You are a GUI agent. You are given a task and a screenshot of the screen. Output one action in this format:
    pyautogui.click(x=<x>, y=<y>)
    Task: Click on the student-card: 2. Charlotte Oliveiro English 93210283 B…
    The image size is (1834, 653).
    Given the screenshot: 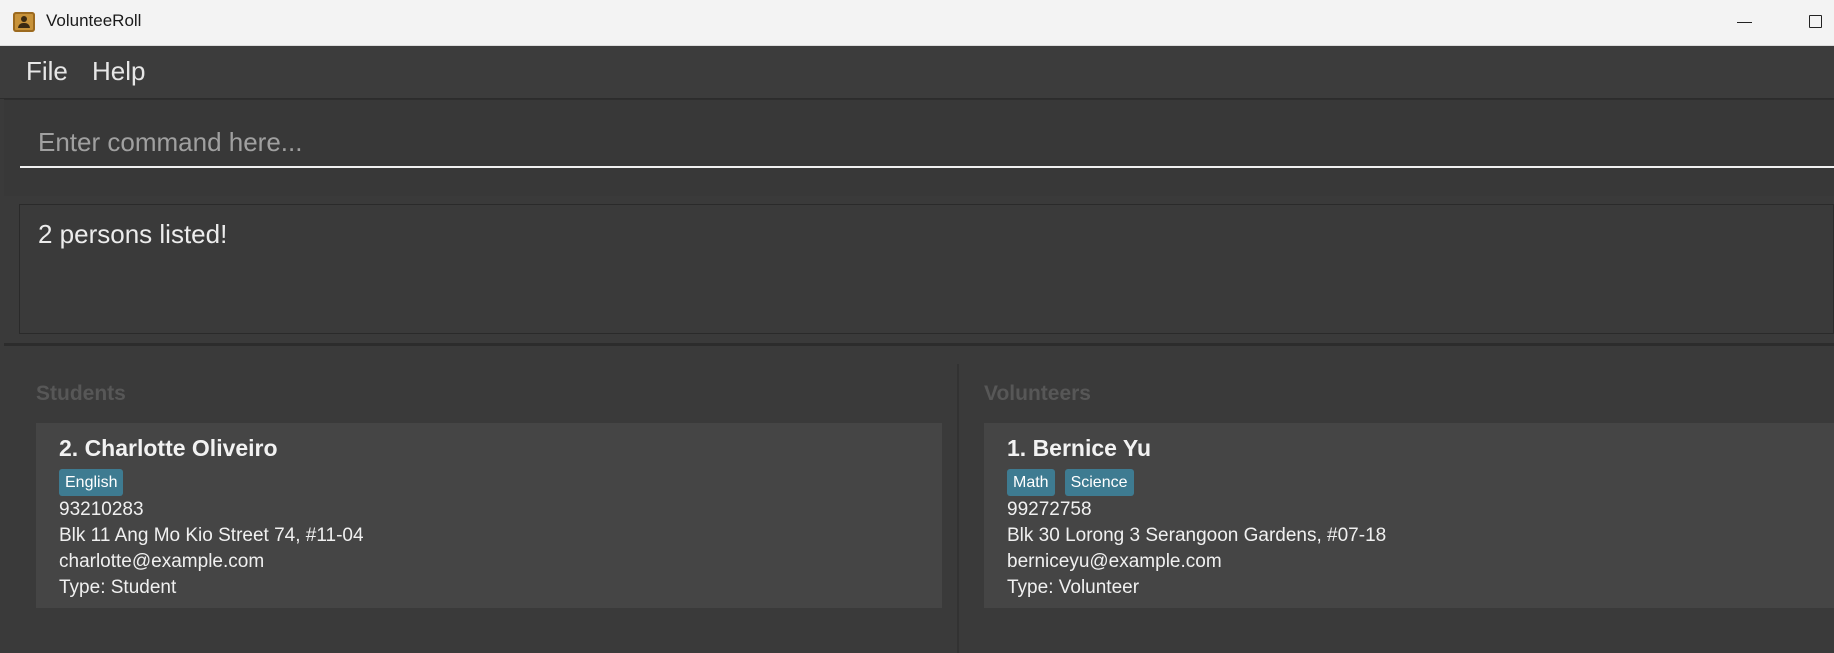 What is the action you would take?
    pyautogui.click(x=489, y=515)
    